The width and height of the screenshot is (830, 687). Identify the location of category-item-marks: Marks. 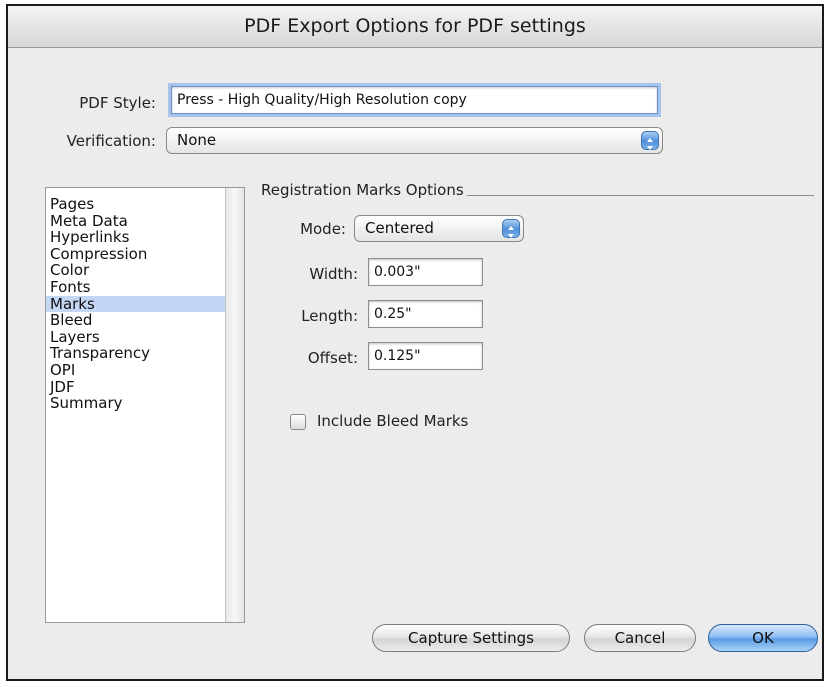
(135, 304).